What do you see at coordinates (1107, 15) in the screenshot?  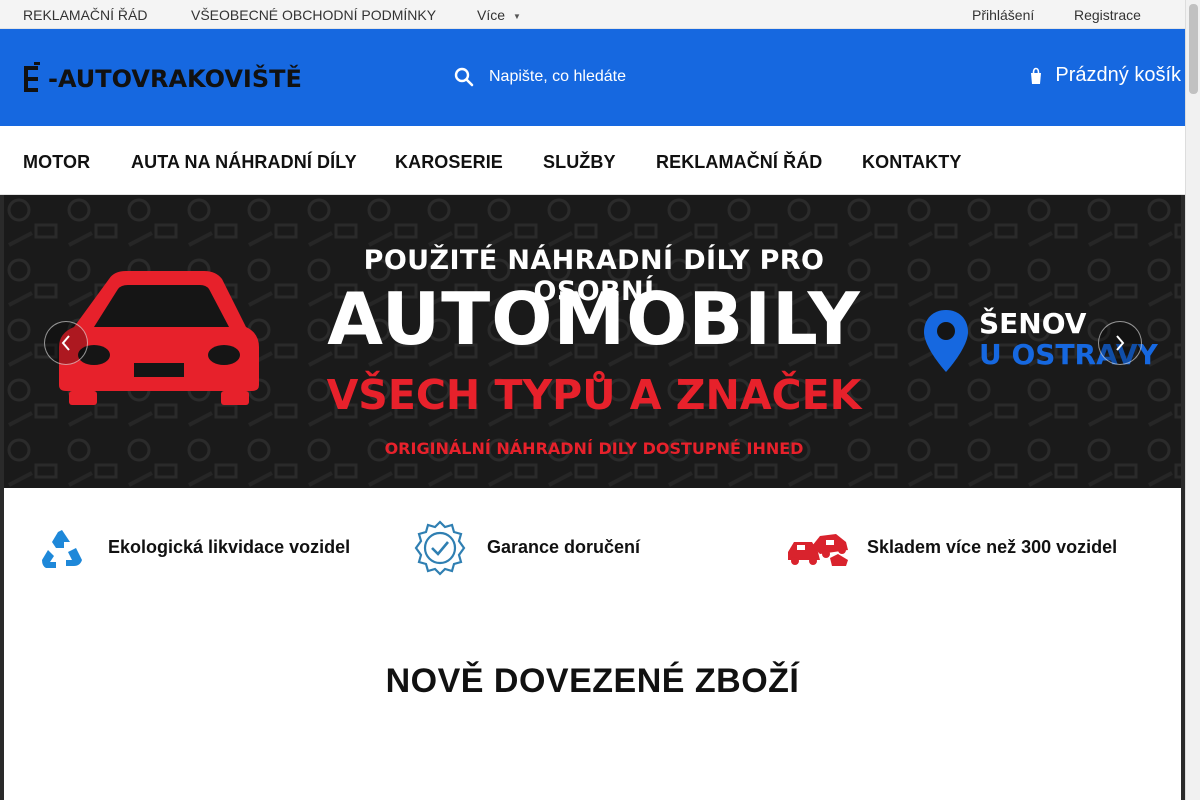 I see `register-link: Registrace` at bounding box center [1107, 15].